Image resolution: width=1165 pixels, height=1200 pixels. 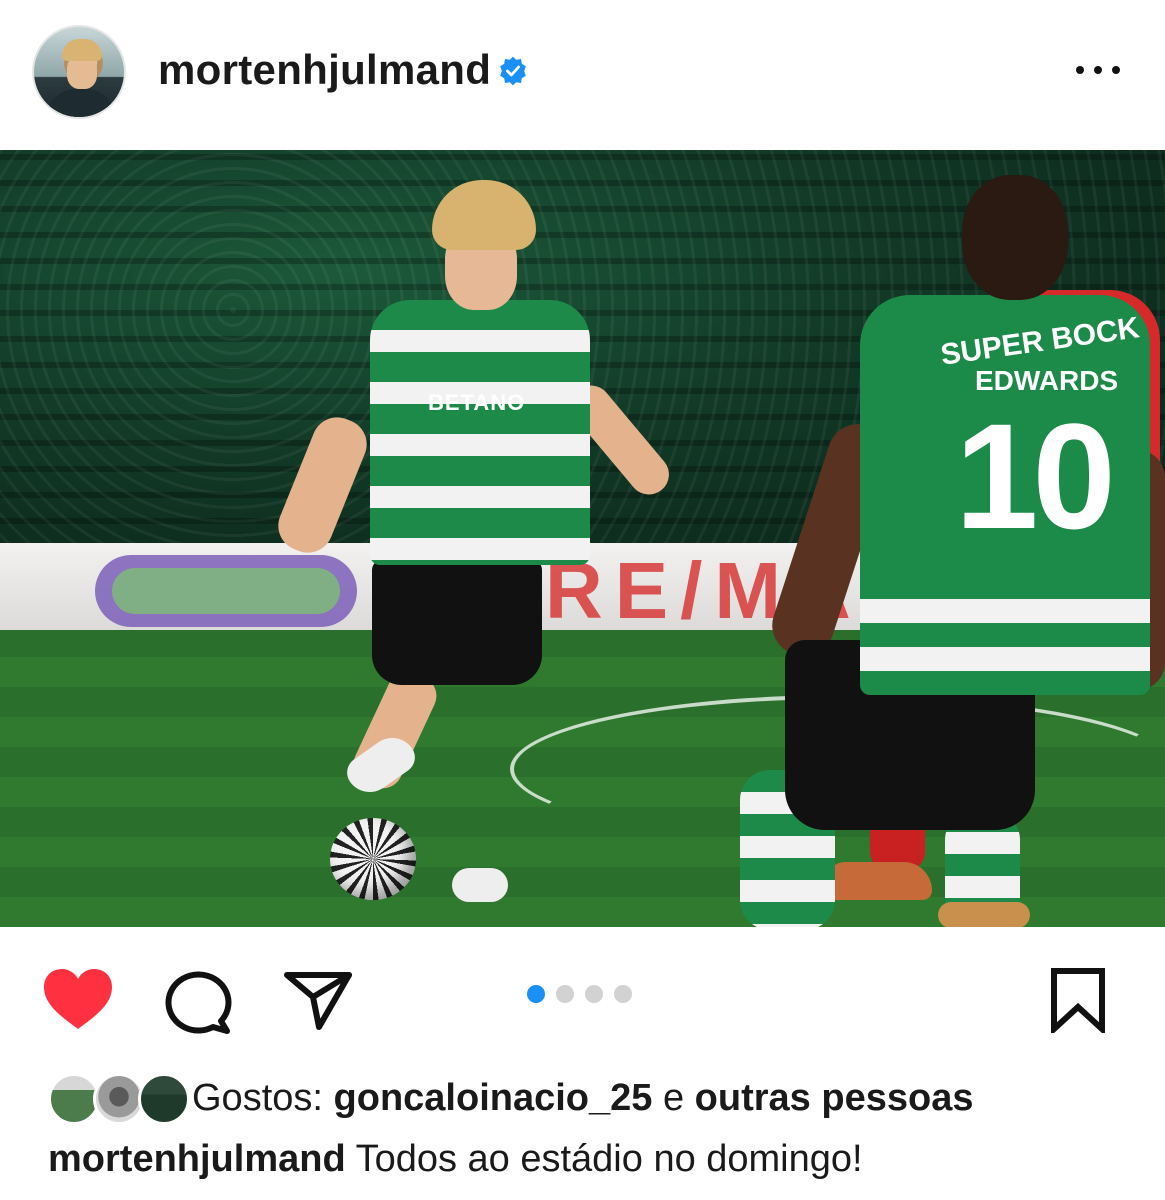 I want to click on board-logo-inner, so click(x=226, y=591).